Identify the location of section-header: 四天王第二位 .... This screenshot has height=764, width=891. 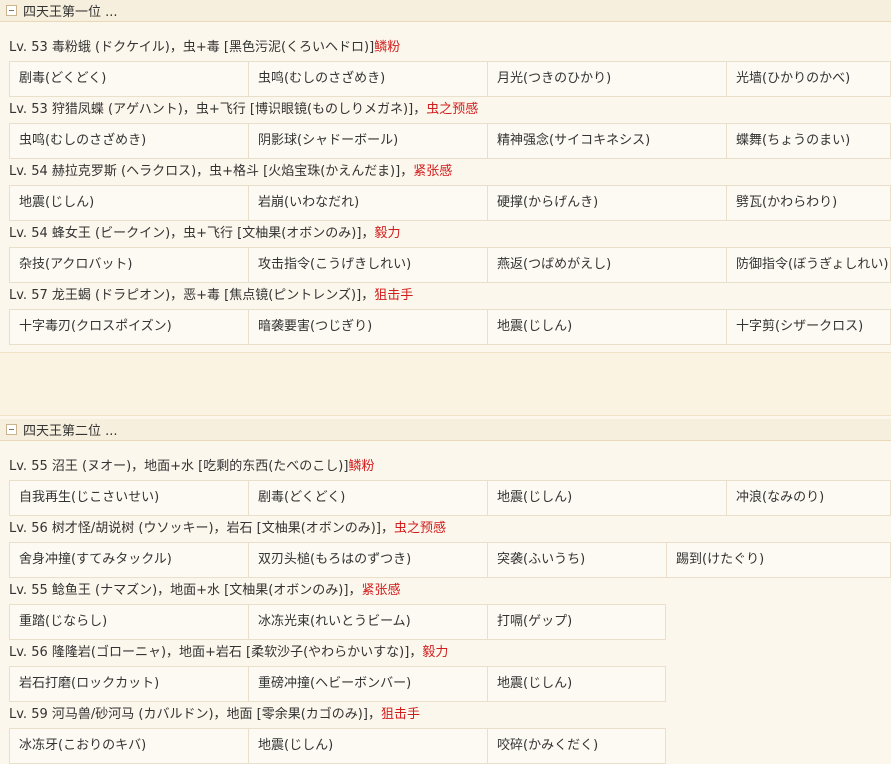
(445, 430).